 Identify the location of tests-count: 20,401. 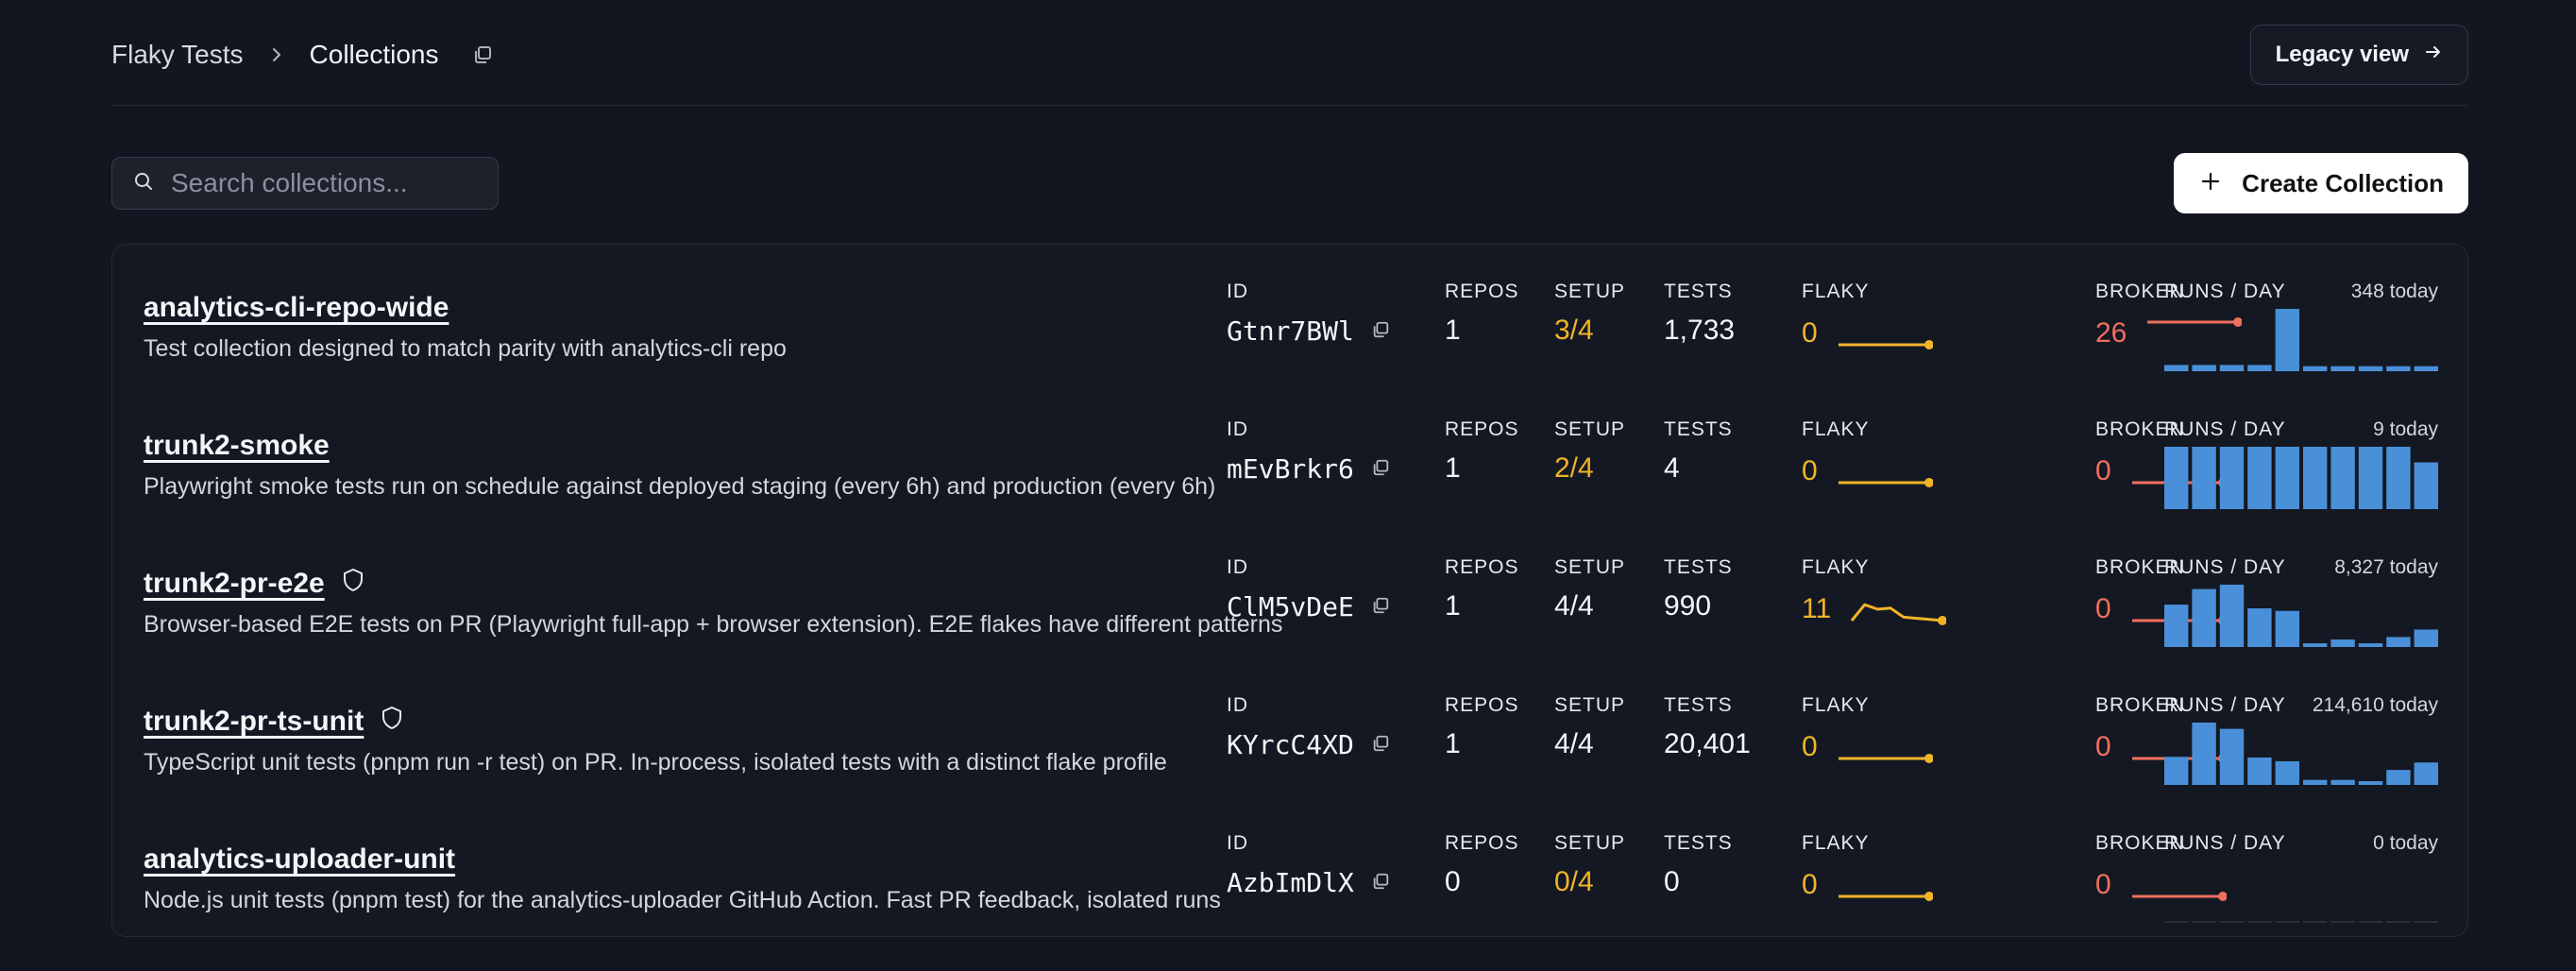
(1707, 743).